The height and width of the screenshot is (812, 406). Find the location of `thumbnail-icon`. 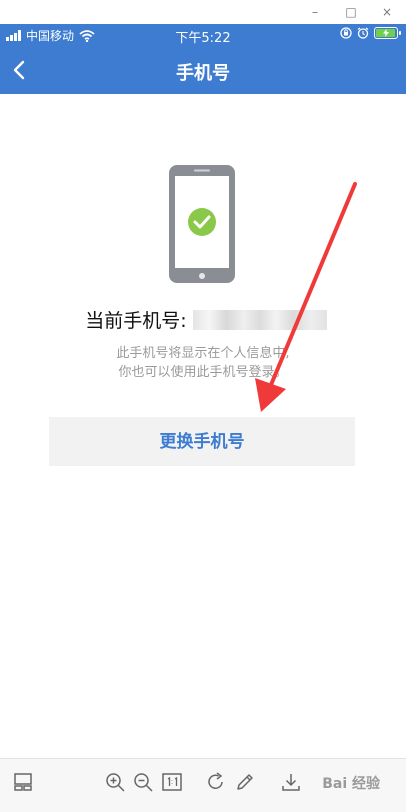

thumbnail-icon is located at coordinates (23, 782).